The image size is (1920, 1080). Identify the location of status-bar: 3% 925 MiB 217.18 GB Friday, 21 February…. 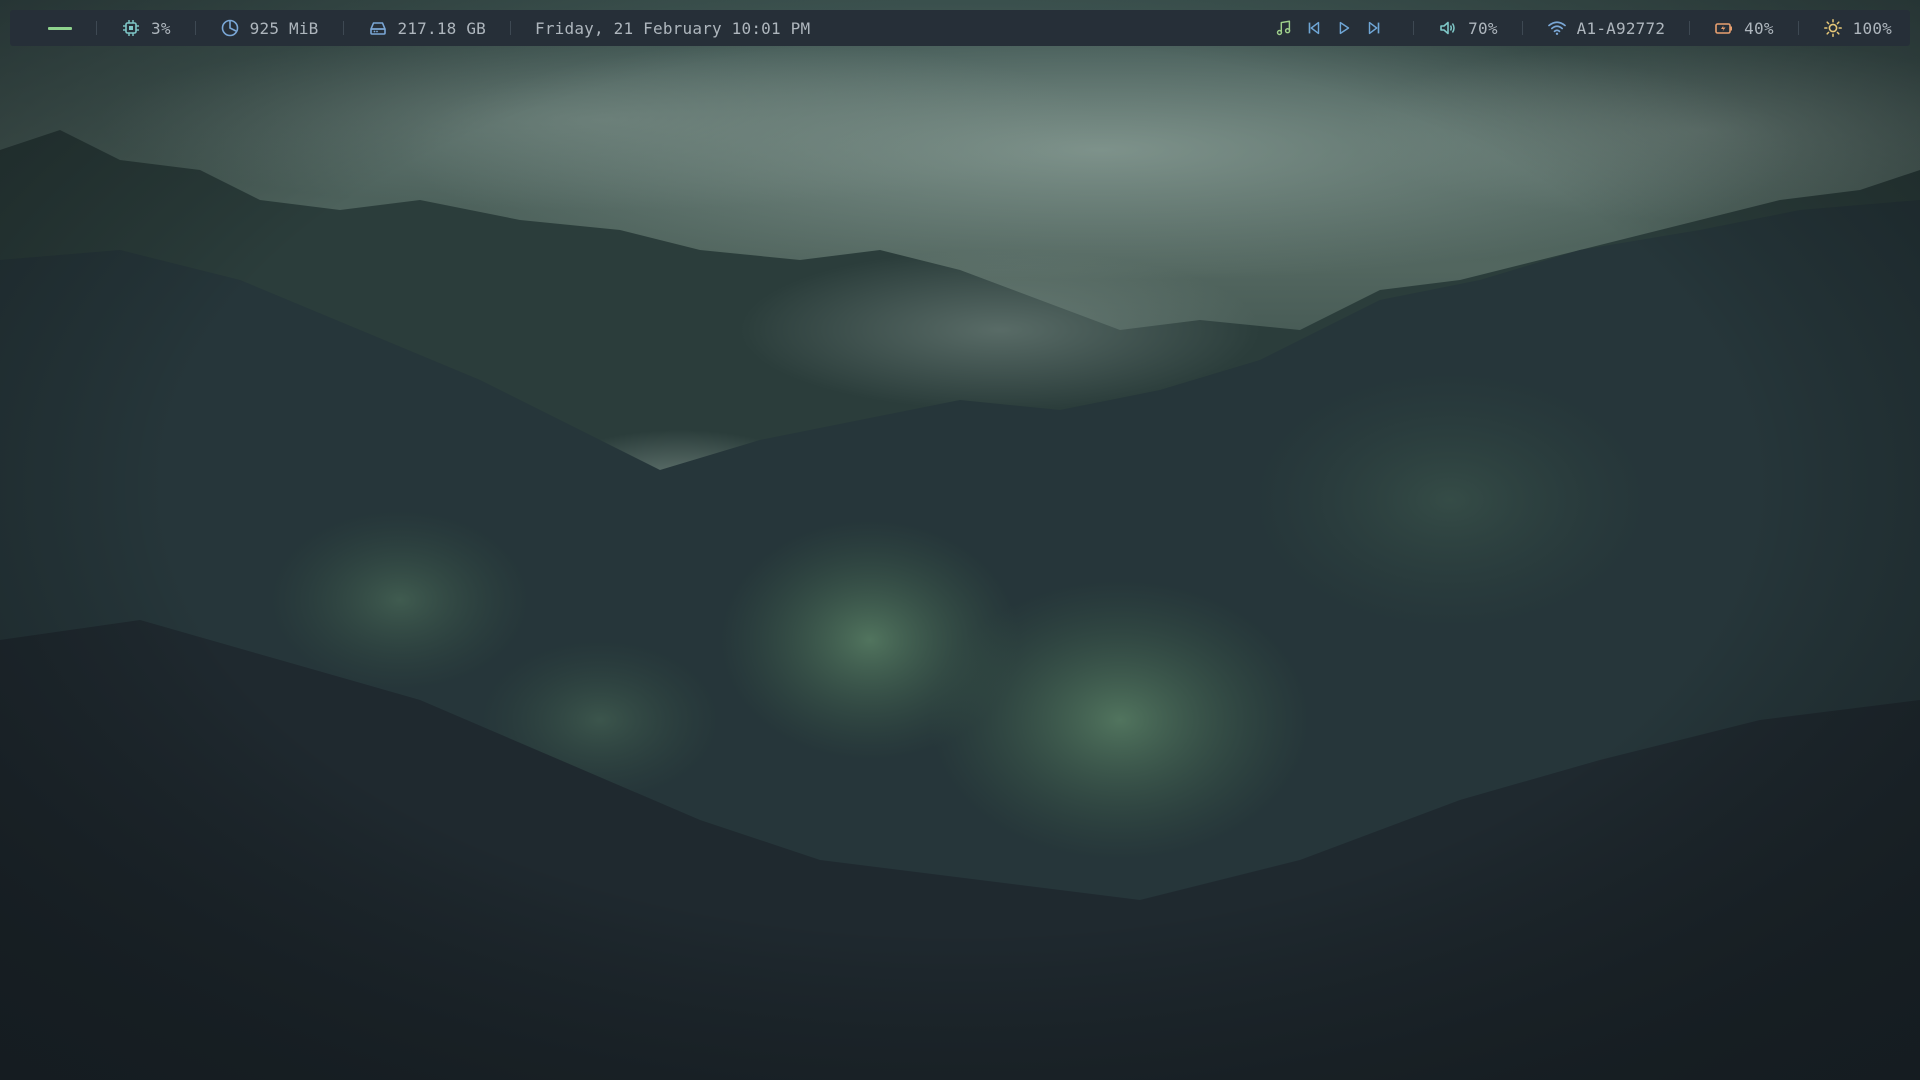
(960, 28).